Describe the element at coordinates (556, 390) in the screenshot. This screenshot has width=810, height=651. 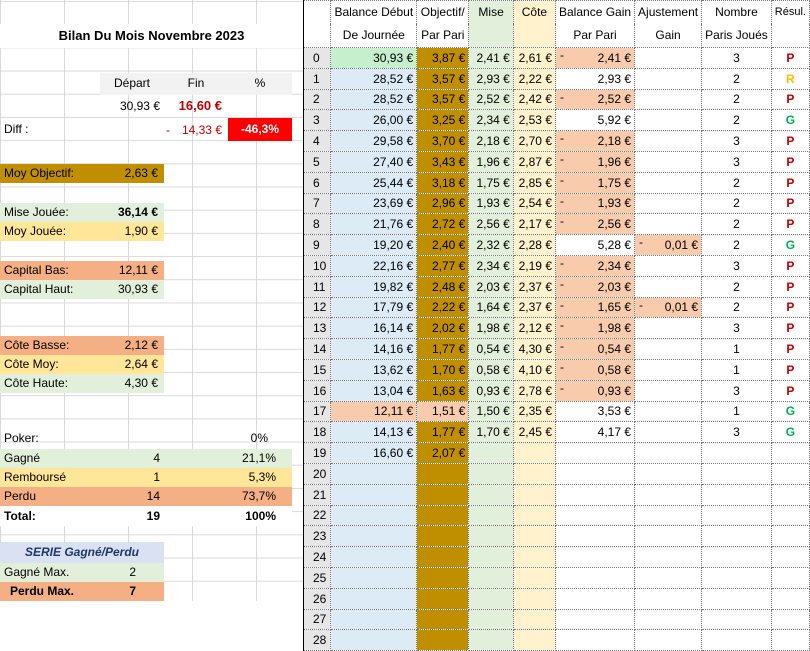
I see `table-row: 16 13,04 € 1,63 € 0,93 € 2,78 € - 0,93 € 3 P` at that location.